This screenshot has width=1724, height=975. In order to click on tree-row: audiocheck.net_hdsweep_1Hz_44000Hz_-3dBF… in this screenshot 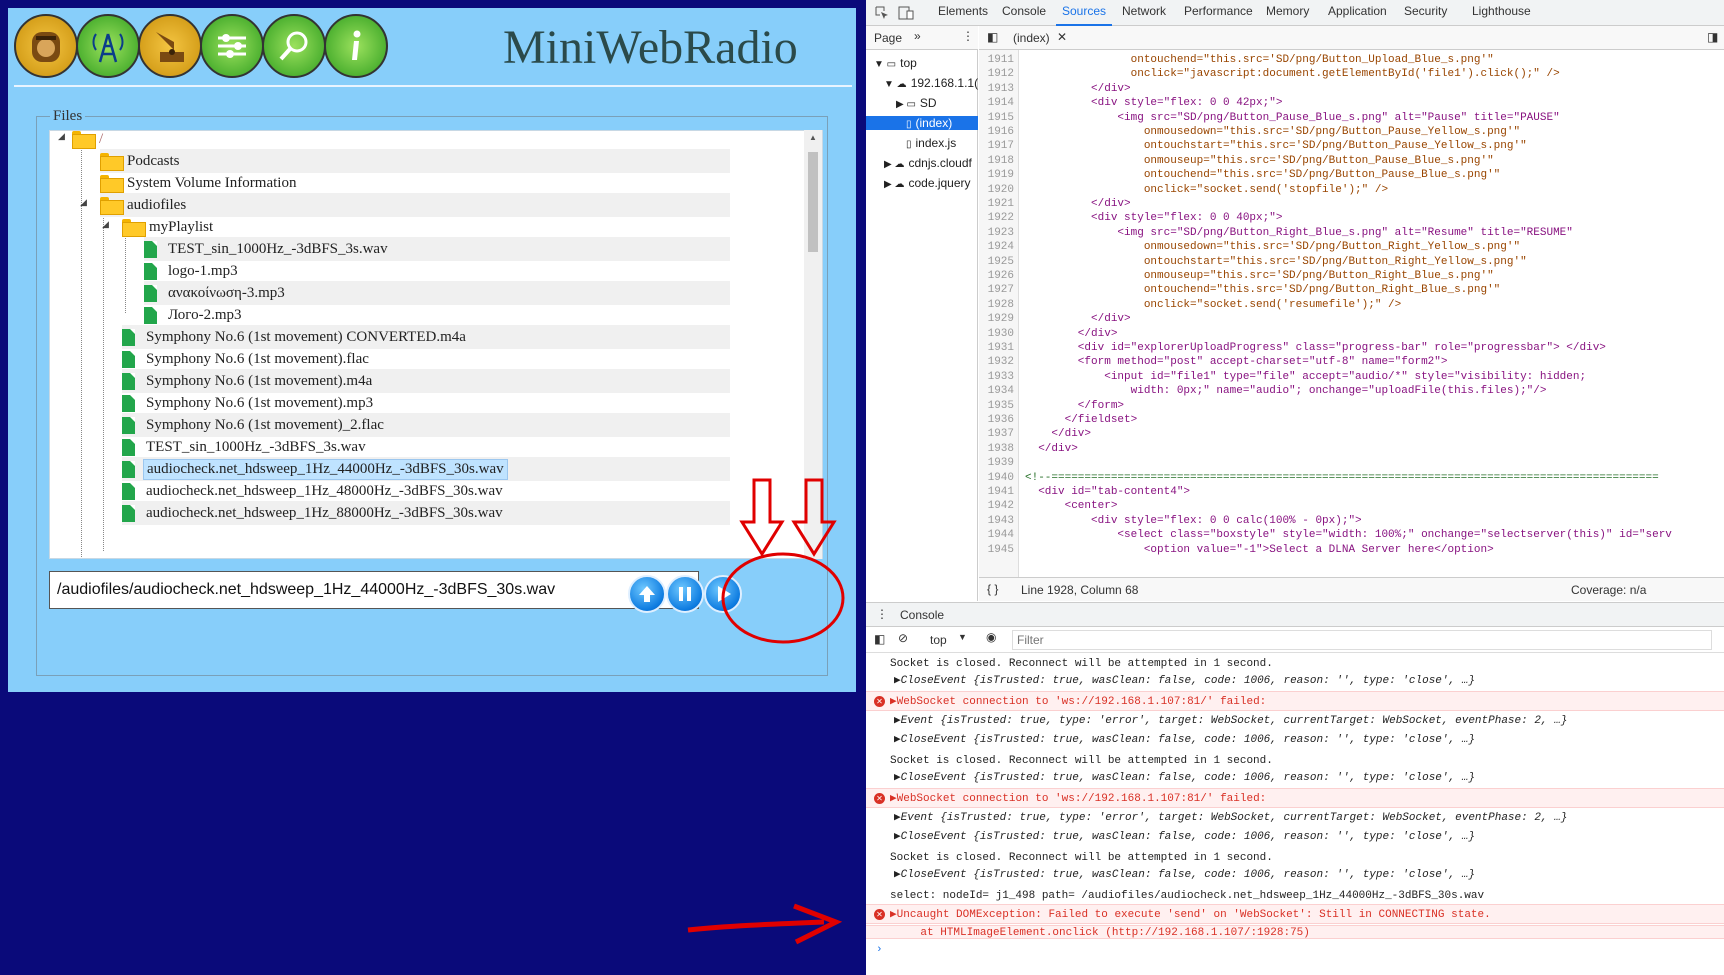, I will do `click(426, 469)`.